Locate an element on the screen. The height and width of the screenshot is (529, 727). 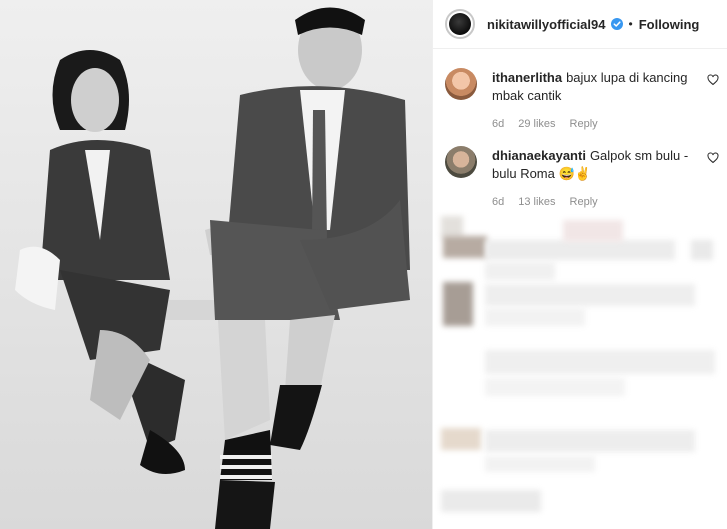
comment-username: ithanerlitha is located at coordinates (527, 77).